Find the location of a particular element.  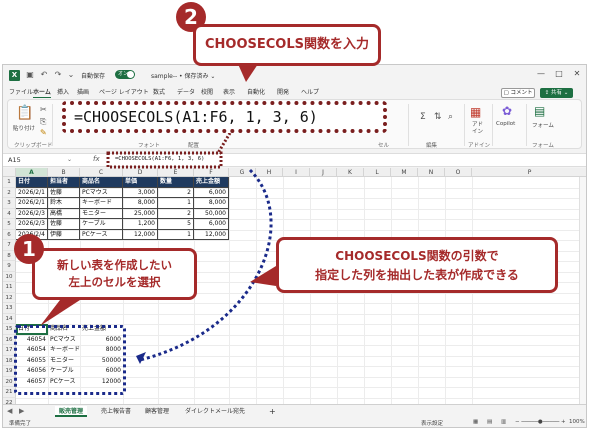

result-text-line2: 指定した列を抽出した表が作成できる is located at coordinates (417, 275).